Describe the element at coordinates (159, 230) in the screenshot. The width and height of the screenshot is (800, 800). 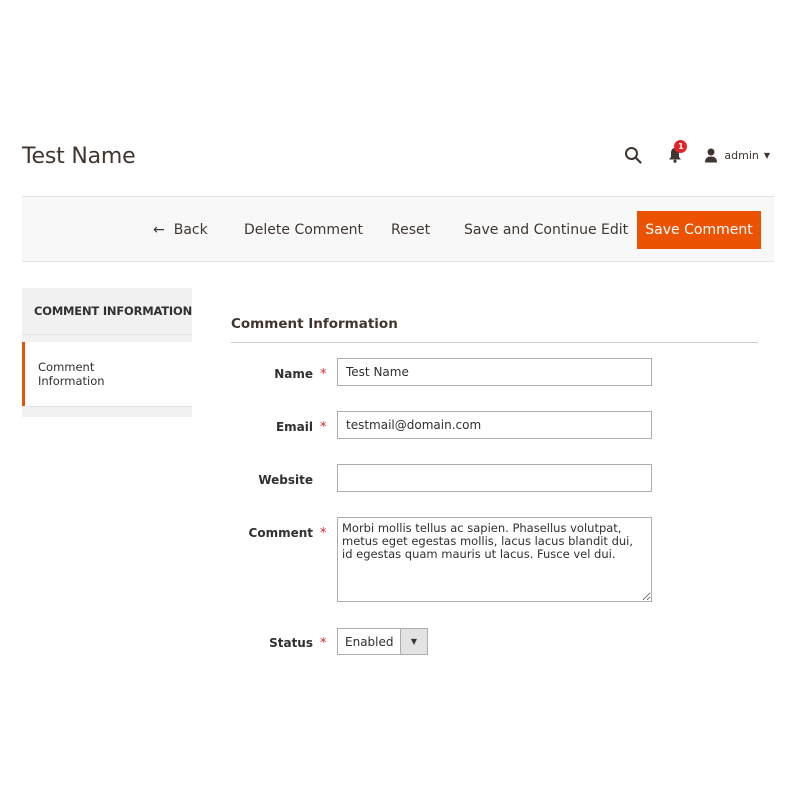
I see `arrow-left-icon: ←` at that location.